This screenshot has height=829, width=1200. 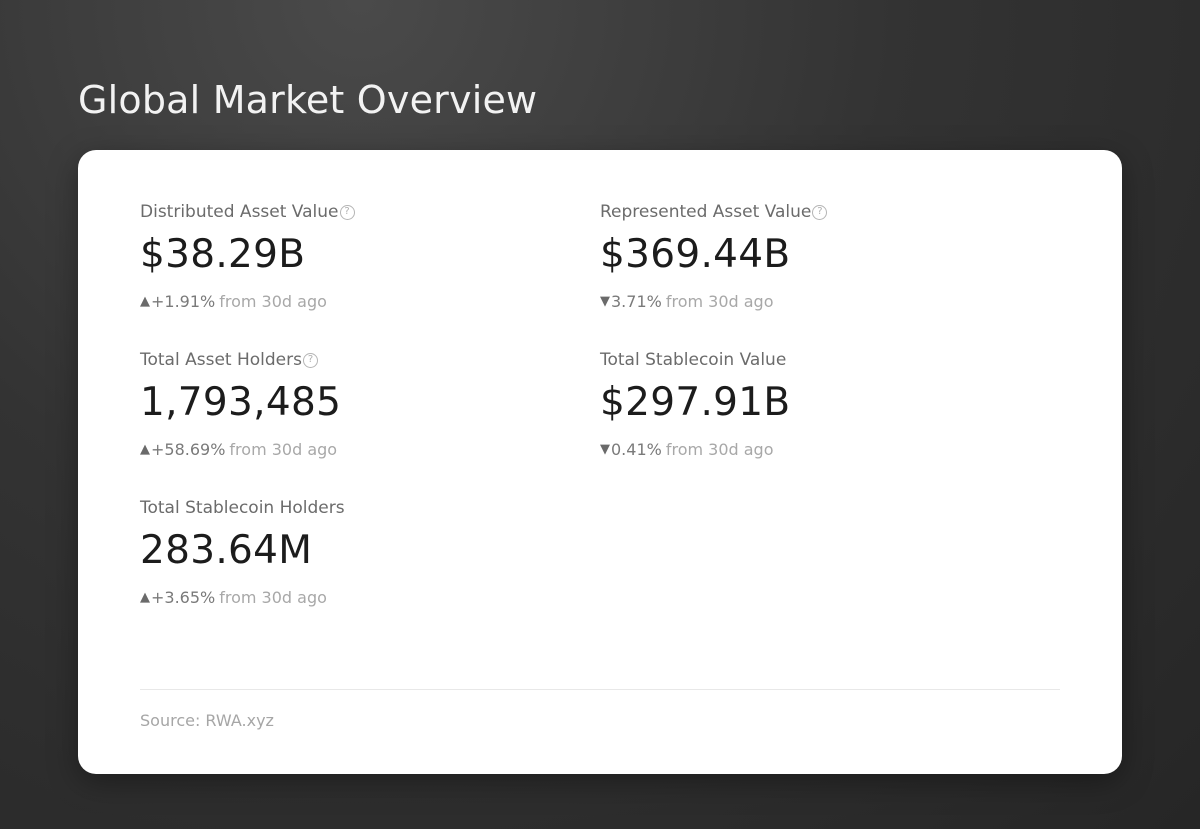 What do you see at coordinates (693, 360) in the screenshot?
I see `metric-label: Total Stablecoin Value` at bounding box center [693, 360].